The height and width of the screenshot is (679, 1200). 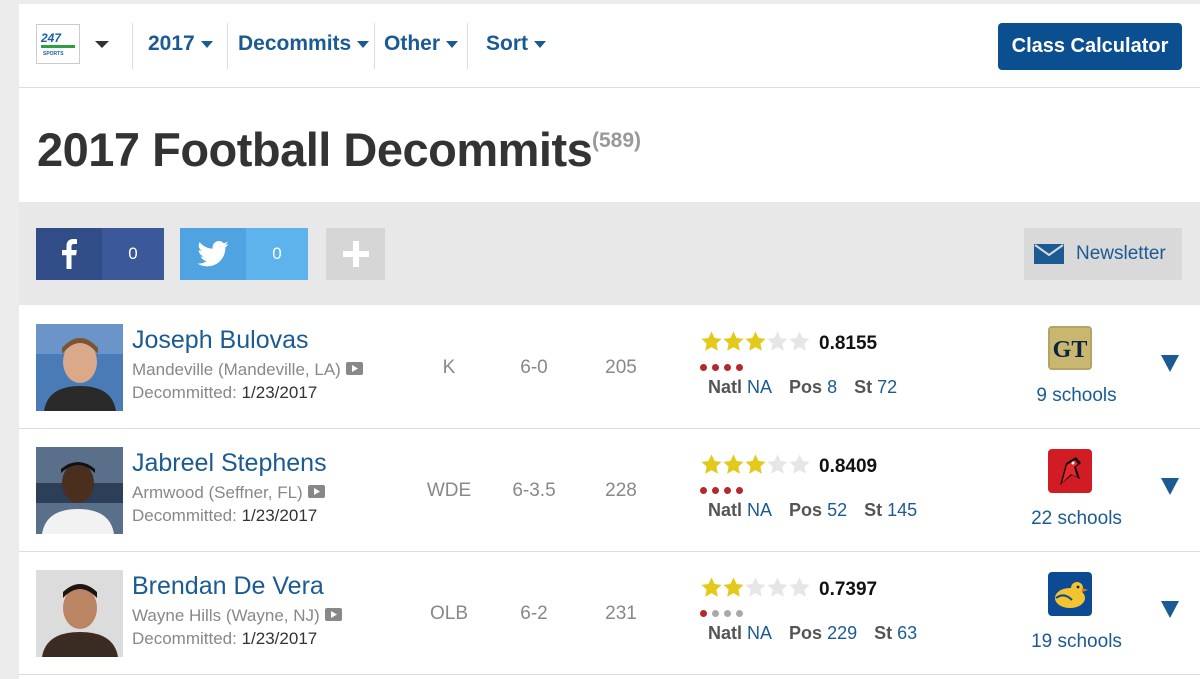 I want to click on player-position: OLB, so click(x=449, y=613).